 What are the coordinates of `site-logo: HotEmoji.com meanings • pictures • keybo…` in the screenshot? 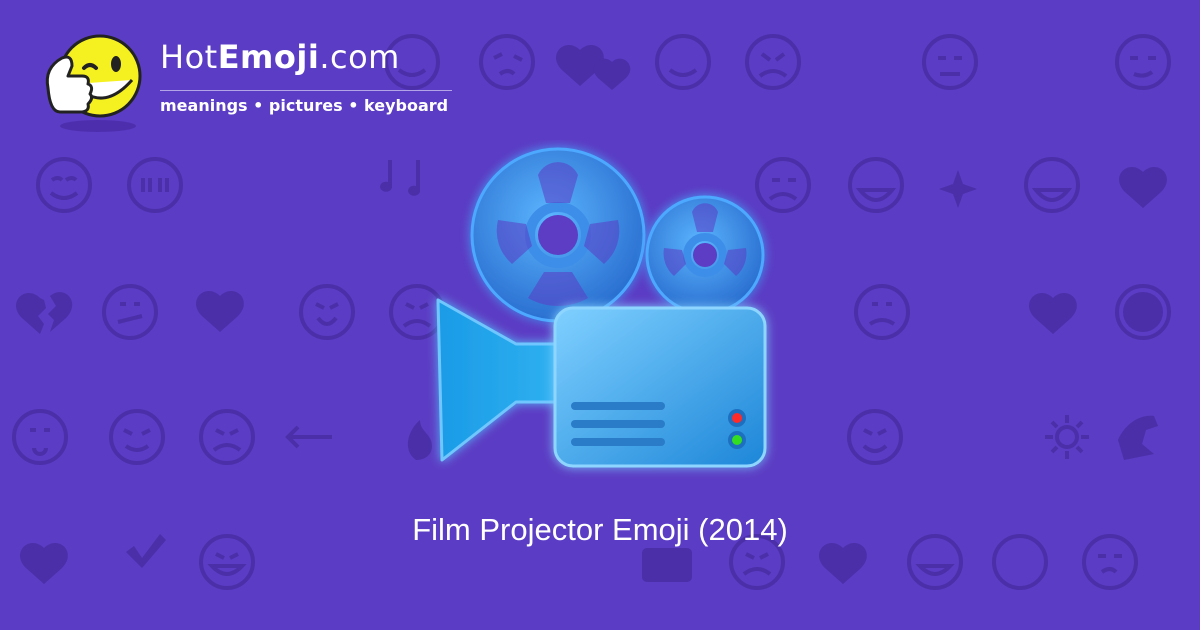 It's located at (253, 85).